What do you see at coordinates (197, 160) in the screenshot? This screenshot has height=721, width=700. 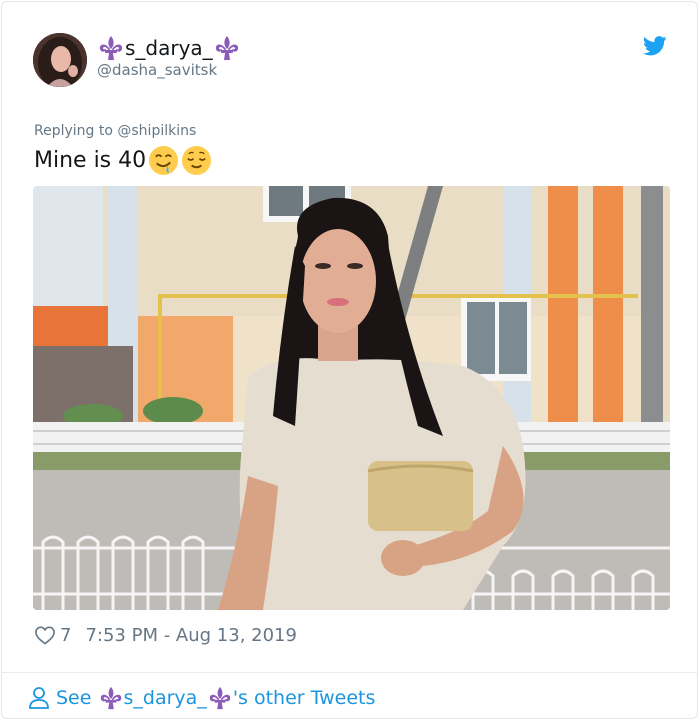 I see `relieved-face-icon` at bounding box center [197, 160].